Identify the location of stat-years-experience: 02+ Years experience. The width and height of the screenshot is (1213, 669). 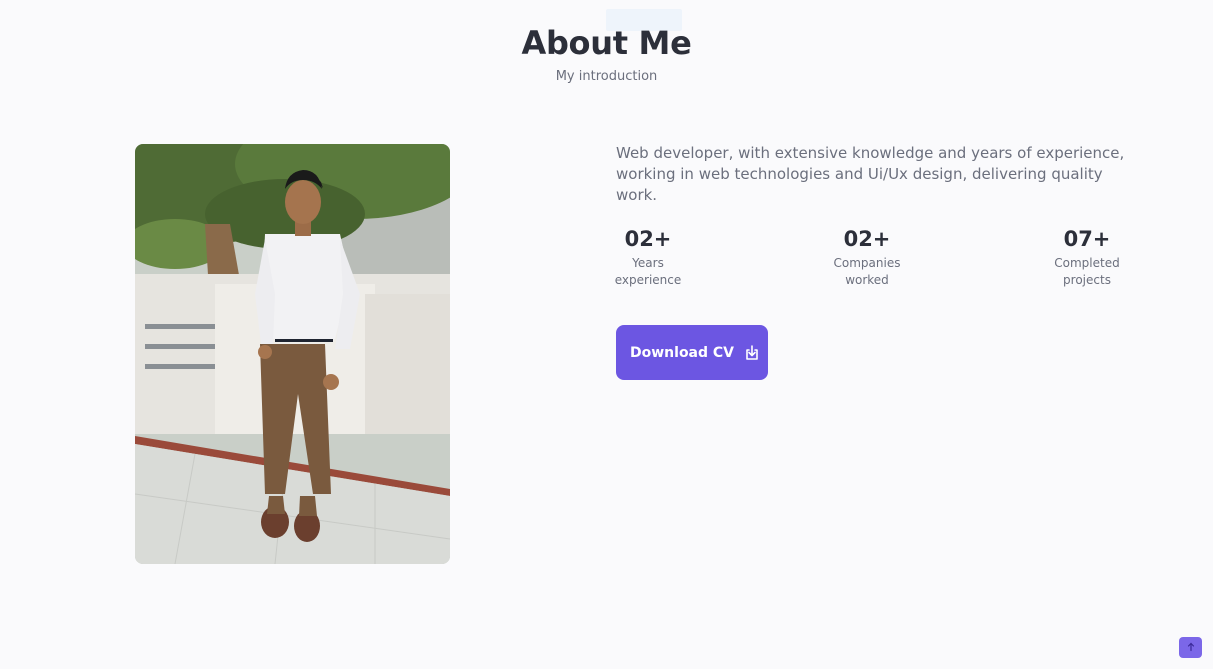
(648, 257).